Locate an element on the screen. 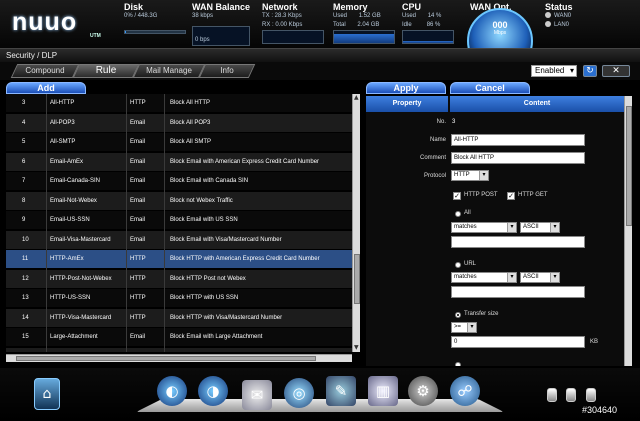 Image resolution: width=640 pixels, height=421 pixels. protocol-select-value: HTTP is located at coordinates (462, 175).